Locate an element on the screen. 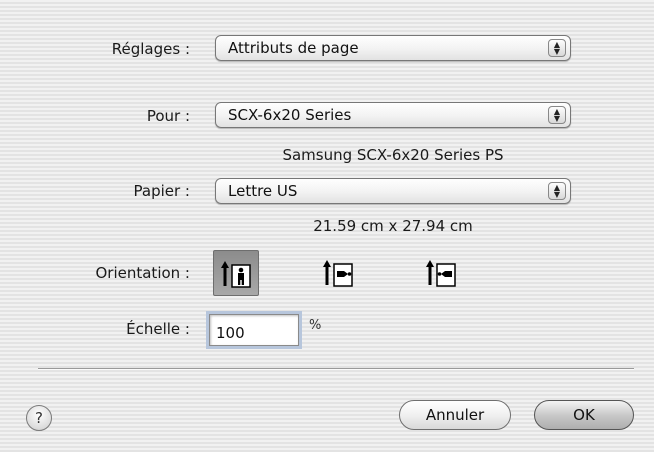 The height and width of the screenshot is (452, 654). ok-button: OK is located at coordinates (584, 415).